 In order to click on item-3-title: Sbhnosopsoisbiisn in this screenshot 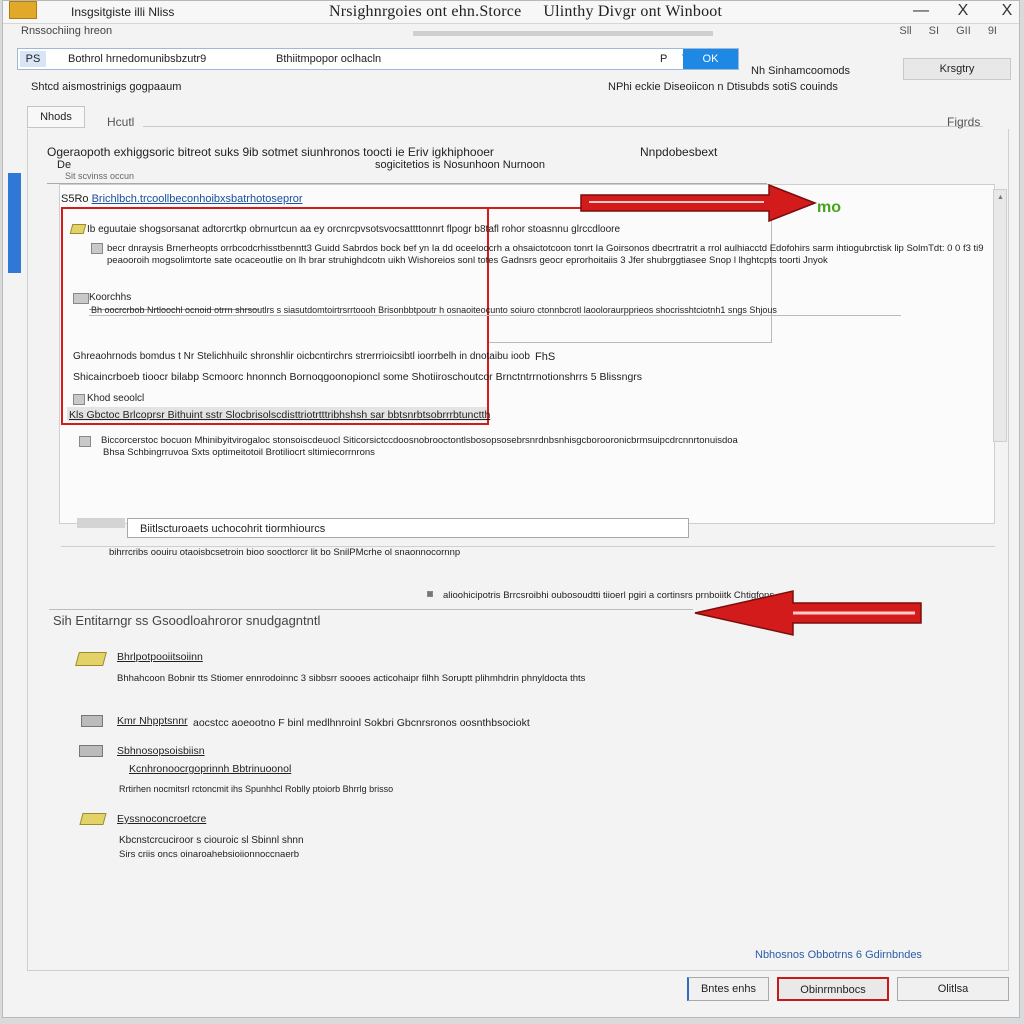, I will do `click(161, 751)`.